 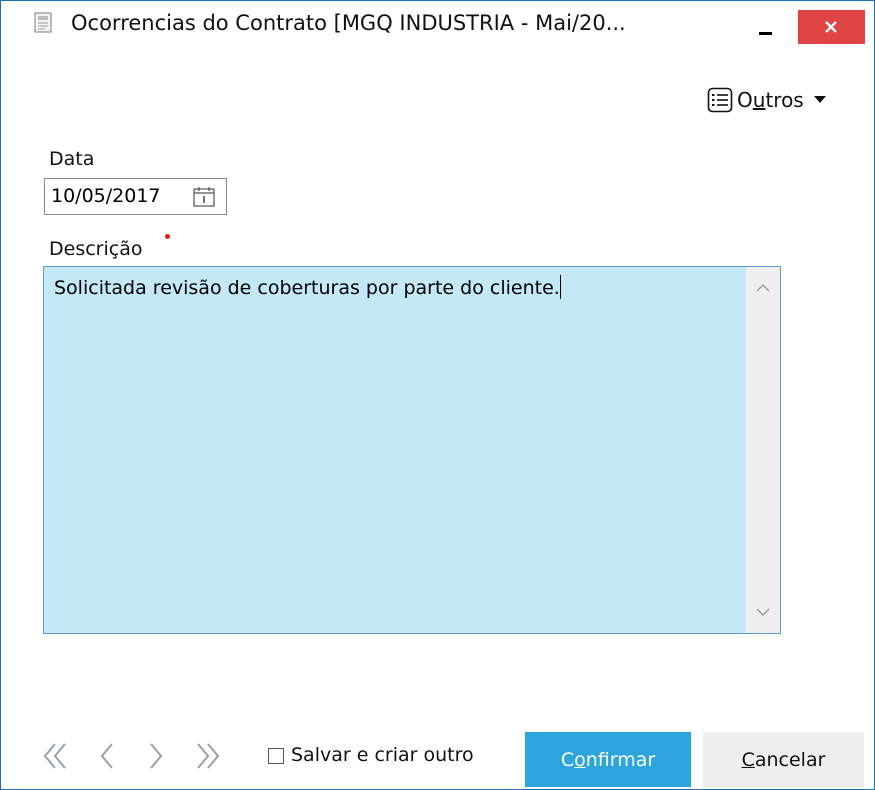 I want to click on first-record-icon, so click(x=57, y=756).